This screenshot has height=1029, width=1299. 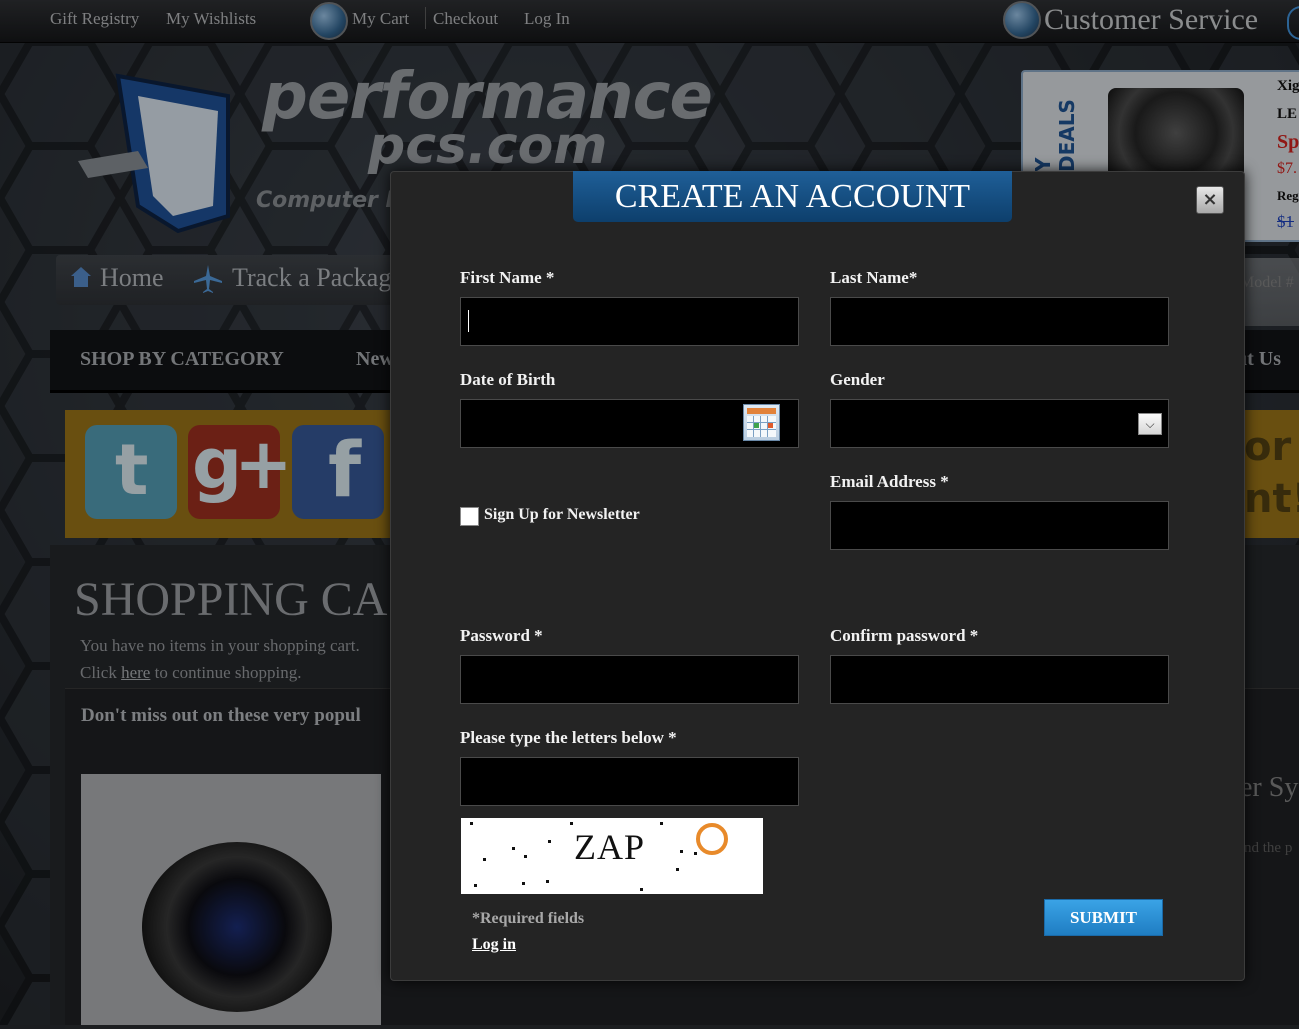 What do you see at coordinates (528, 918) in the screenshot?
I see `required-fields-note: *Required fields` at bounding box center [528, 918].